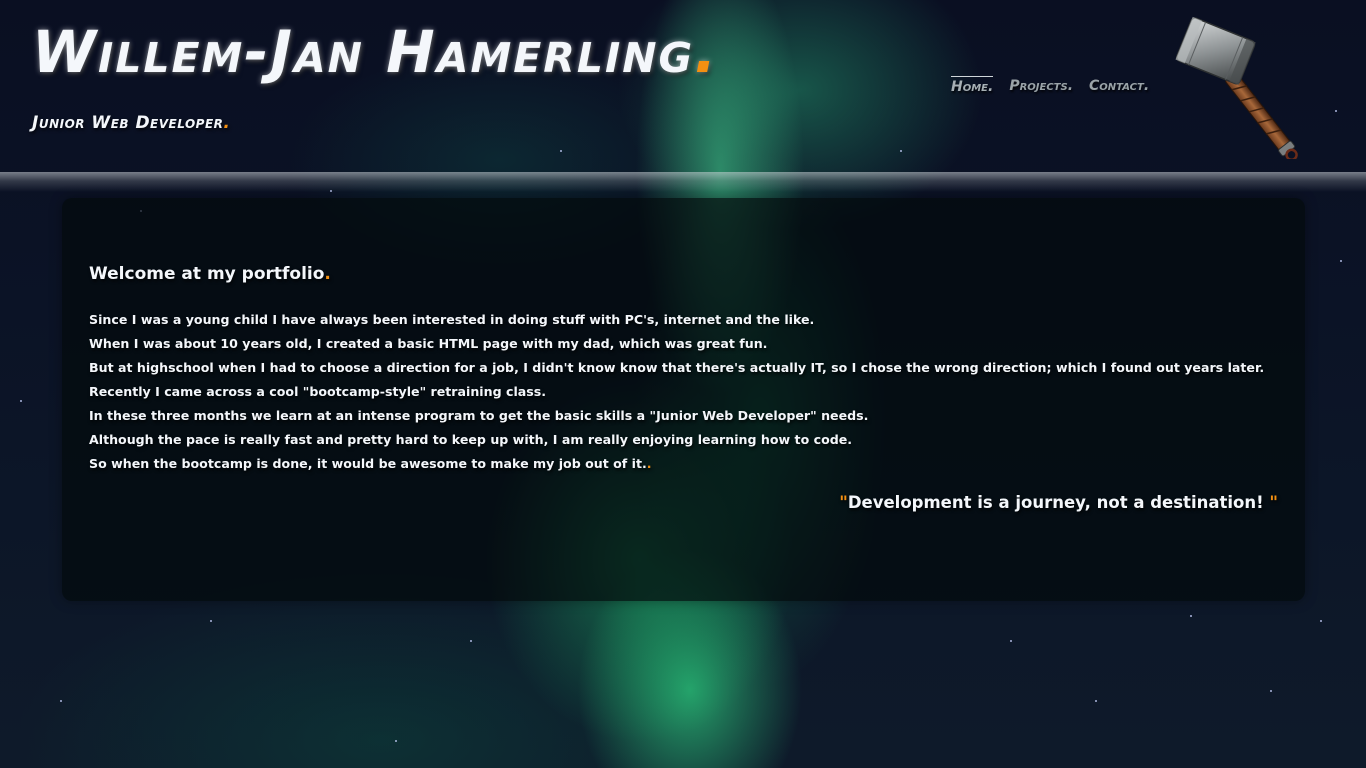 This screenshot has height=768, width=1366. Describe the element at coordinates (1041, 85) in the screenshot. I see `nav-link-projects: Projects.` at that location.